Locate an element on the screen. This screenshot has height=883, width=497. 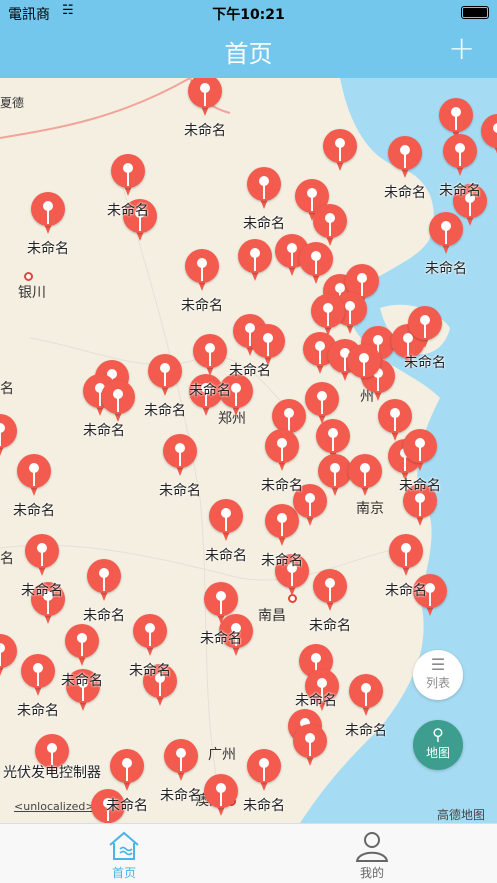
map-view-label: 地图 is located at coordinates (437, 753).